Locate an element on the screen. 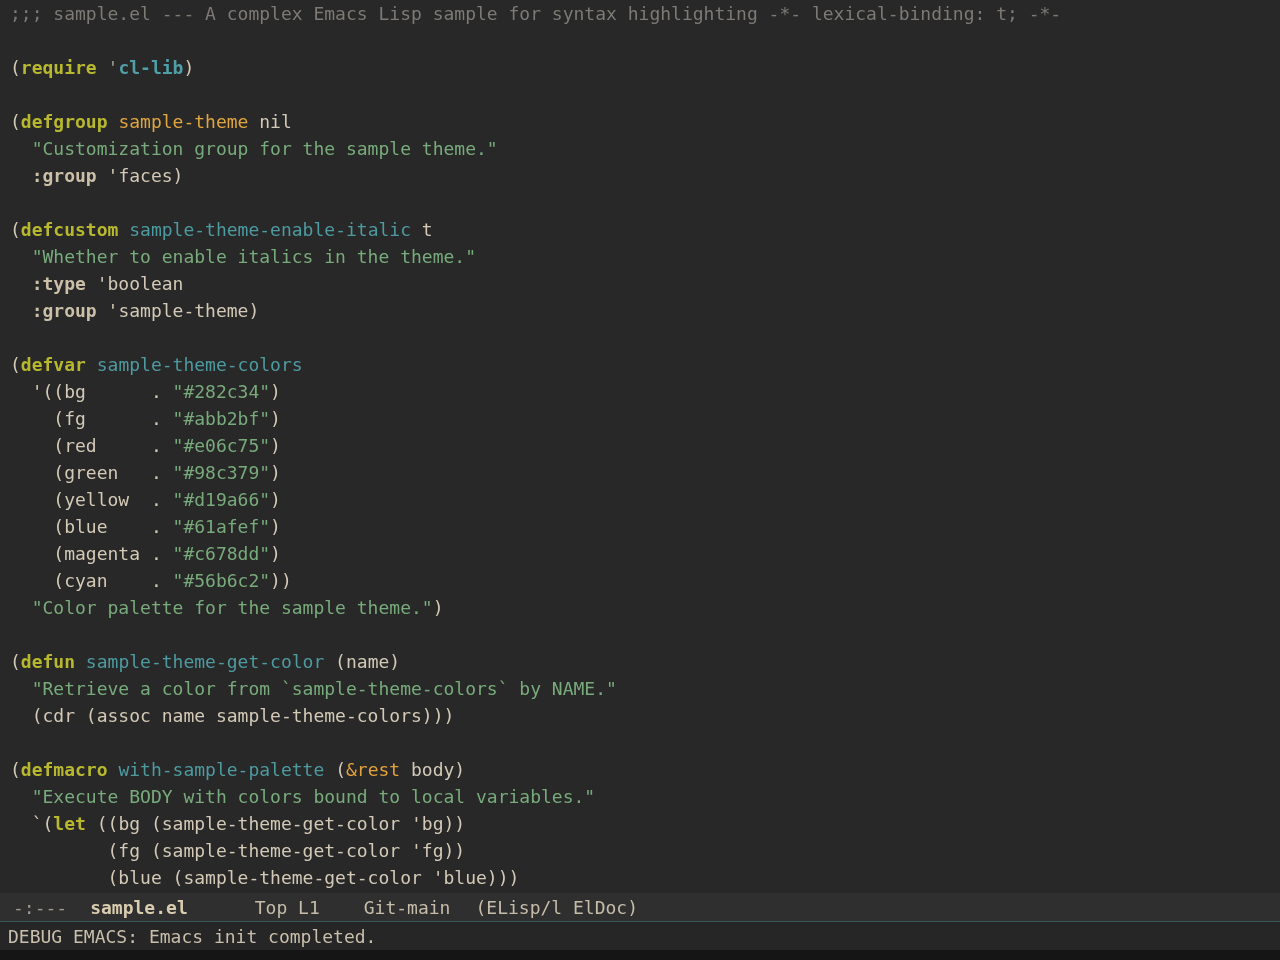 Image resolution: width=1280 pixels, height=960 pixels. code-line: (defgroup sample-theme nil is located at coordinates (151, 121).